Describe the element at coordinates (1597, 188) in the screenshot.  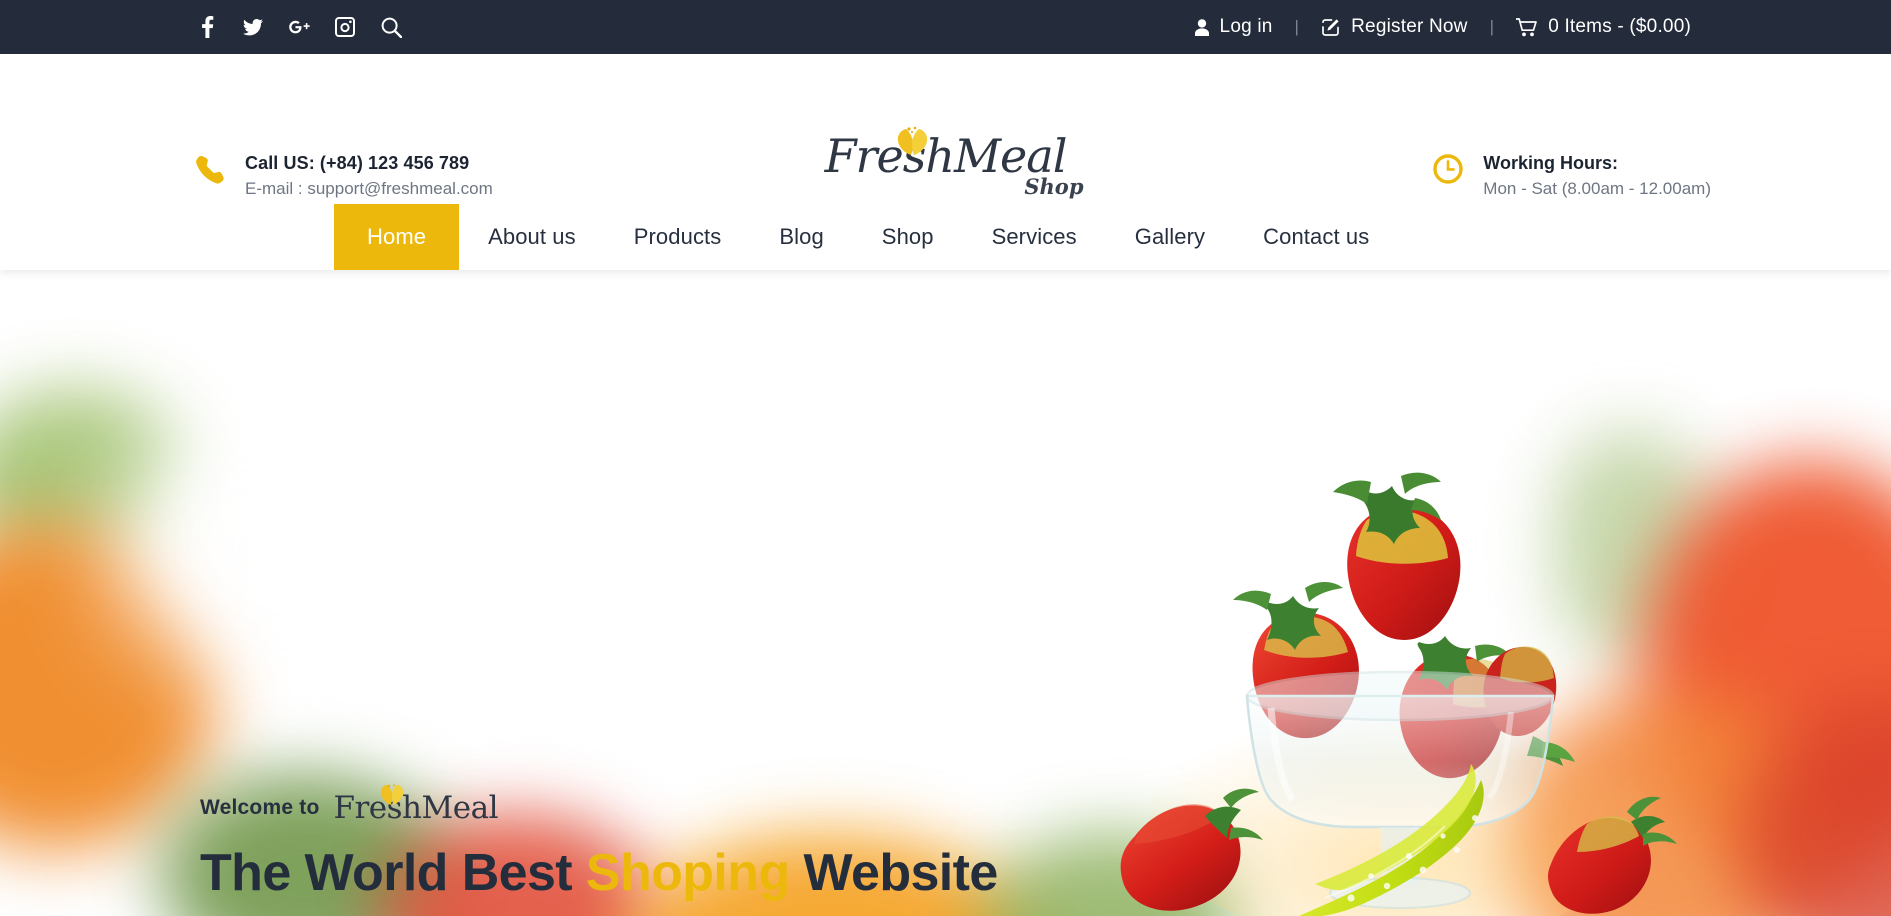
I see `working-hours-value: Mon - Sat (8.00am - 12.00am)` at that location.